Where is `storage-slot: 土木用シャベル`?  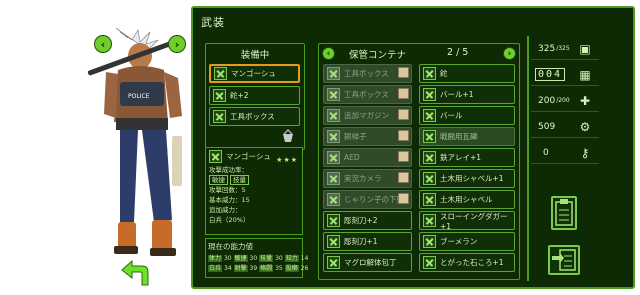 storage-slot: 土木用シャベル is located at coordinates (467, 199).